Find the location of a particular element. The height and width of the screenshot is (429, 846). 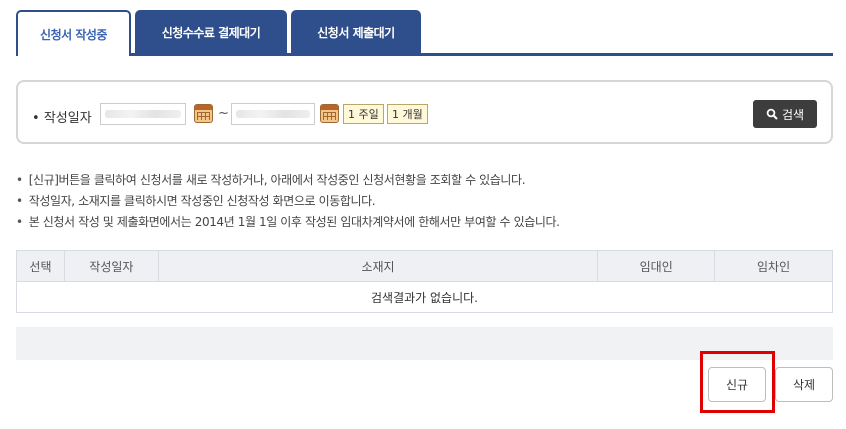

date-label: • 작성일자 is located at coordinates (62, 118).